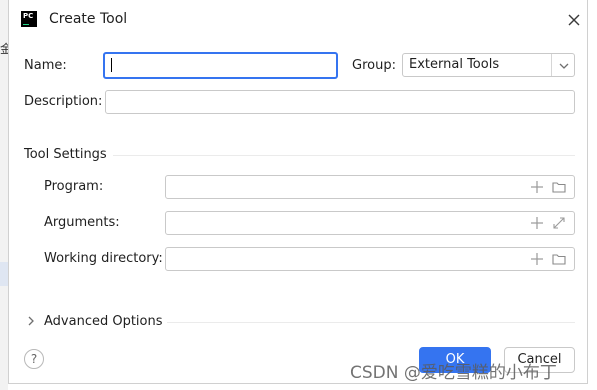 This screenshot has height=390, width=597. Describe the element at coordinates (455, 360) in the screenshot. I see `ok-button: OK` at that location.